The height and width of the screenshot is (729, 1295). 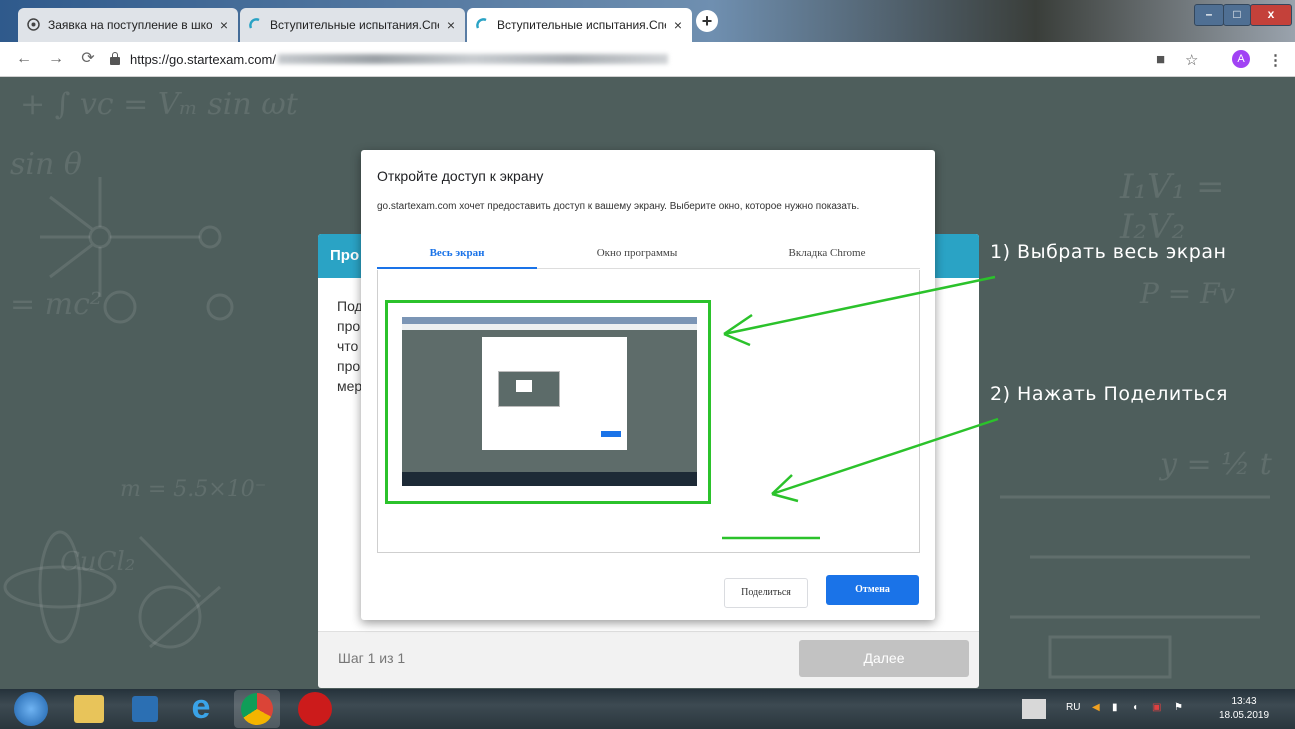 I want to click on chrome-taskbar-button, so click(x=257, y=709).